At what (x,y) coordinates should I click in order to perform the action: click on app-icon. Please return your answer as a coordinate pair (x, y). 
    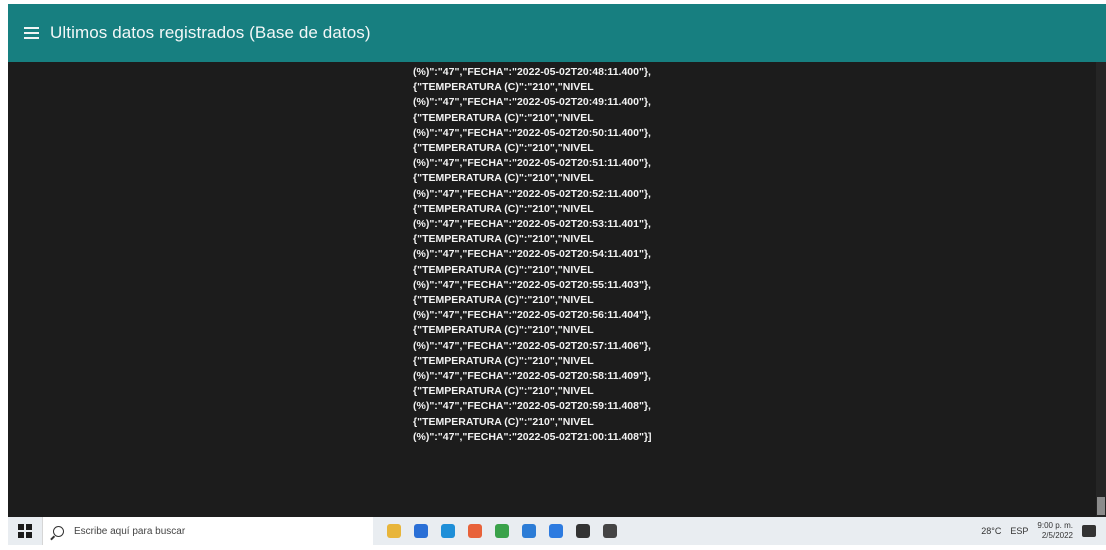
    Looking at the image, I should click on (556, 531).